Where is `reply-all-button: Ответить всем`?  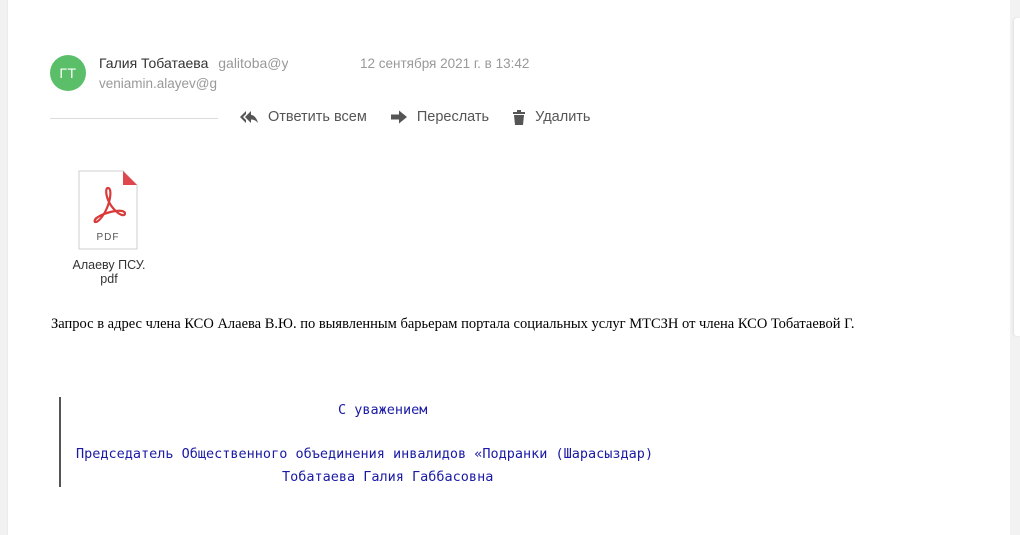
reply-all-button: Ответить всем is located at coordinates (303, 117).